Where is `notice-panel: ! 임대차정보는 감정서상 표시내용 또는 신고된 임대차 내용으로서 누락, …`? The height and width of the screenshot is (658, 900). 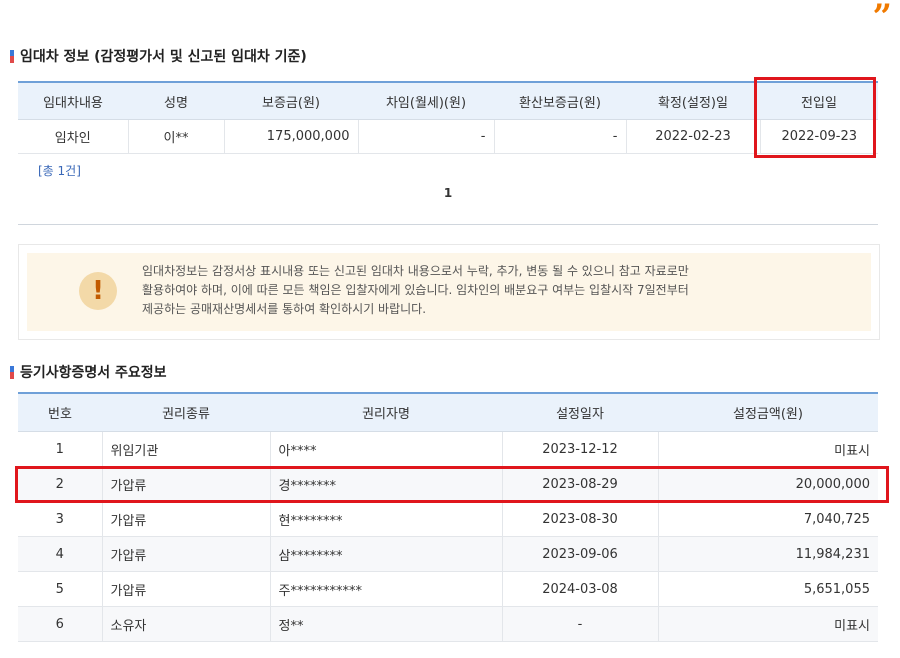 notice-panel: ! 임대차정보는 감정서상 표시내용 또는 신고된 임대차 내용으로서 누락, … is located at coordinates (449, 292).